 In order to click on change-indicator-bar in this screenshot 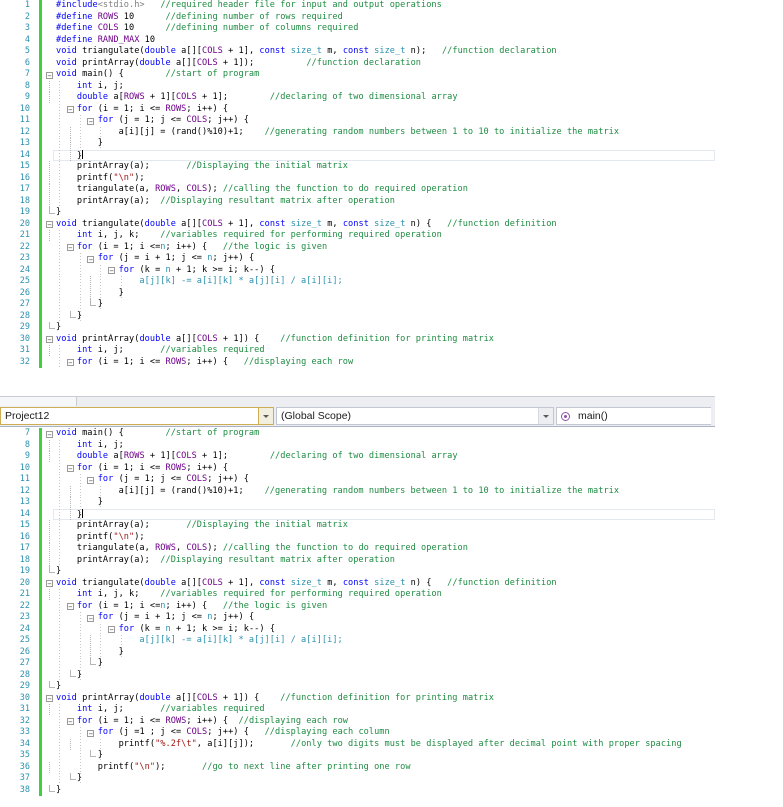, I will do `click(40, 167)`.